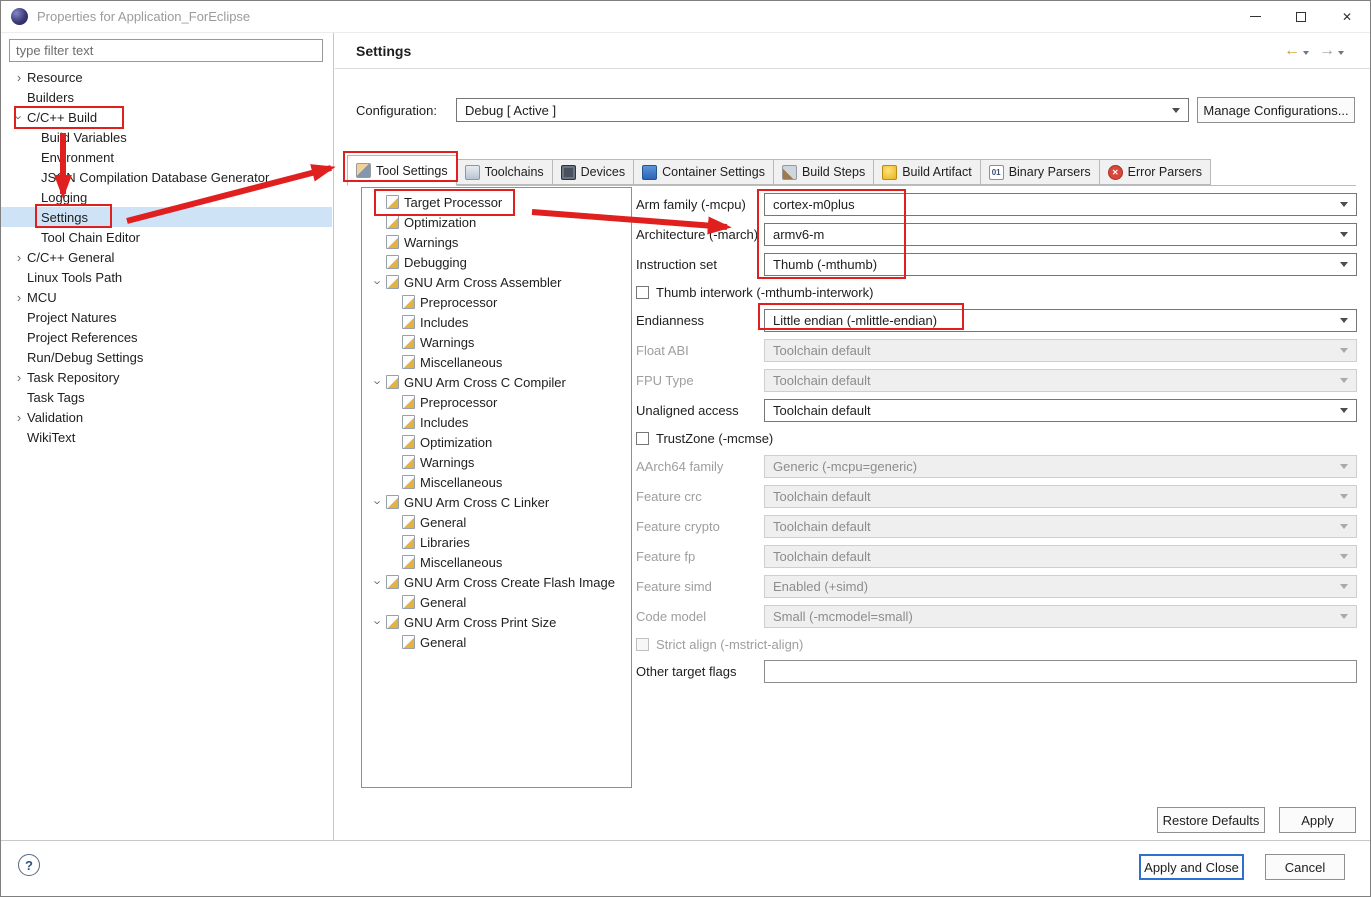 Image resolution: width=1371 pixels, height=897 pixels. I want to click on tool-tree-item: Libraries, so click(496, 542).